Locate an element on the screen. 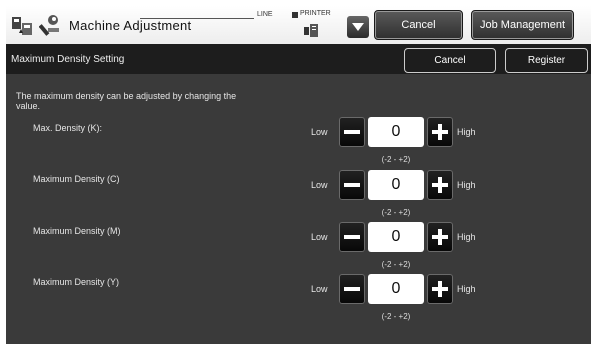 The height and width of the screenshot is (351, 598). machine-adjustment-icon is located at coordinates (22, 26).